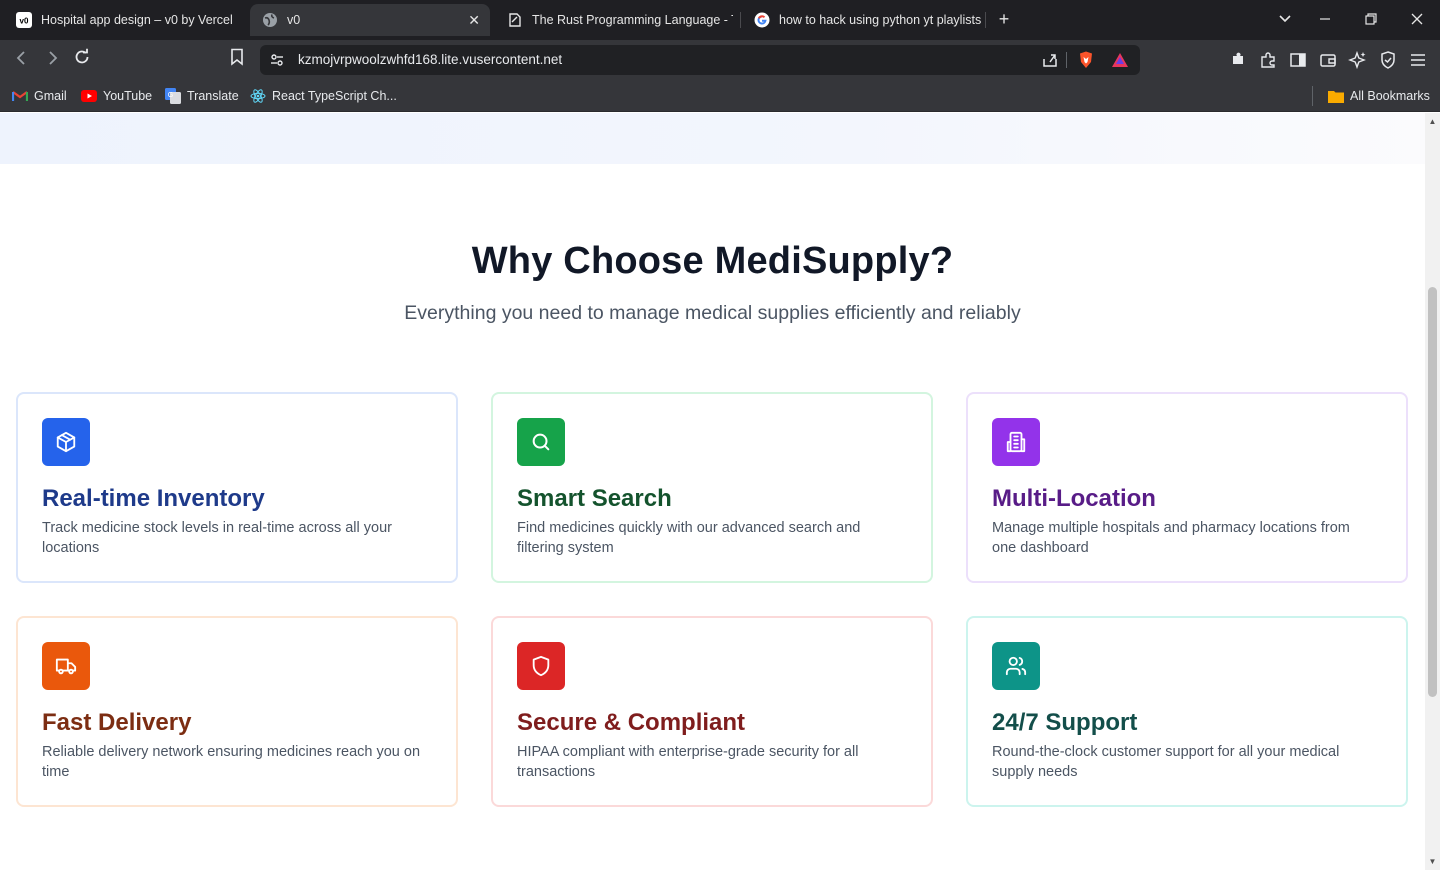 The image size is (1440, 870). I want to click on gmail-icon, so click(20, 96).